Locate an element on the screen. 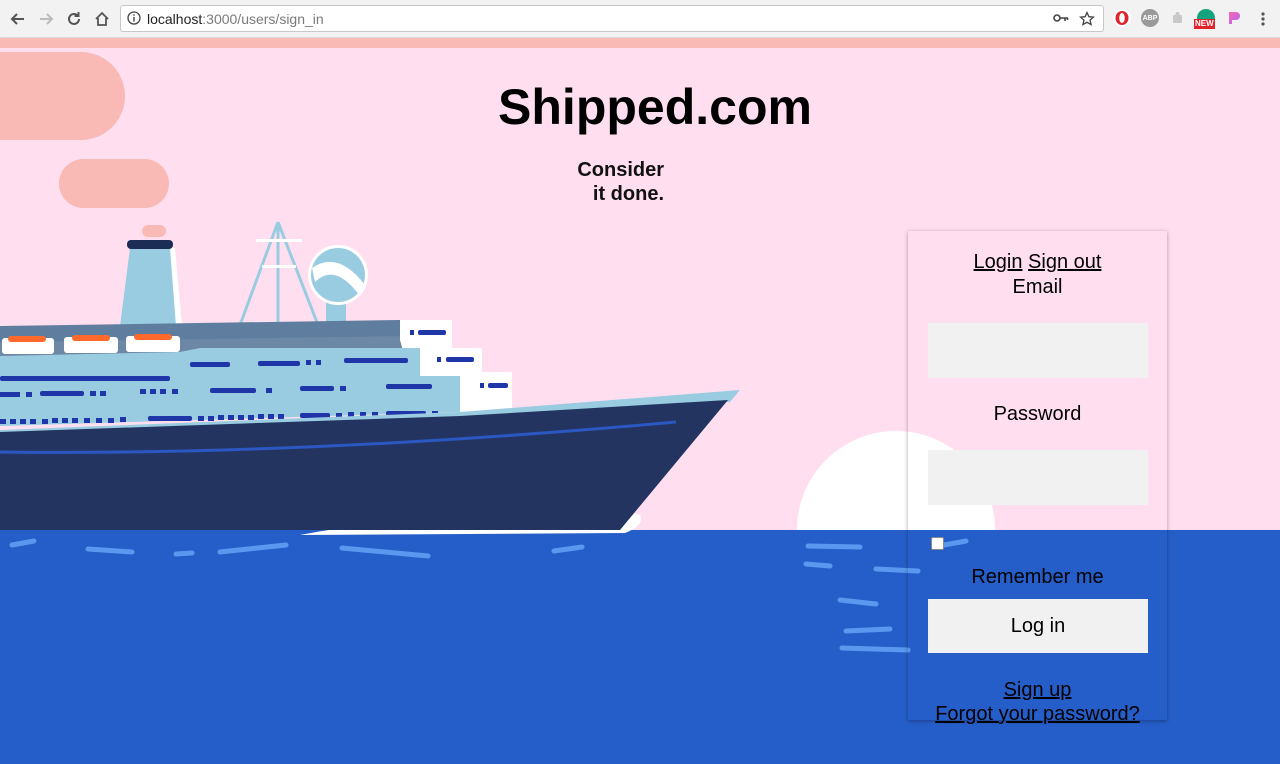  lifeboats is located at coordinates (91, 344).